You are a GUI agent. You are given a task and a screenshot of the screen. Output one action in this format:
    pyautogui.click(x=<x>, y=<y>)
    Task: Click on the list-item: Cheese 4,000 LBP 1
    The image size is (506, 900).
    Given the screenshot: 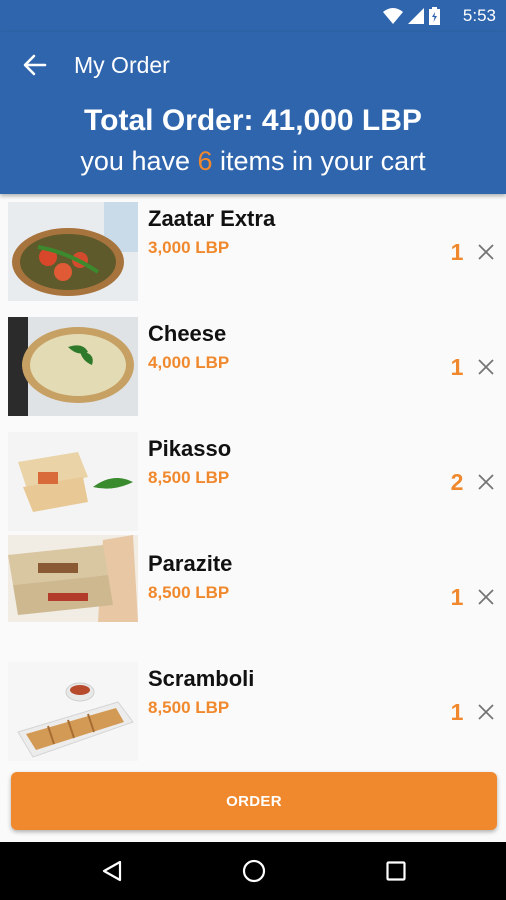 What is the action you would take?
    pyautogui.click(x=253, y=366)
    